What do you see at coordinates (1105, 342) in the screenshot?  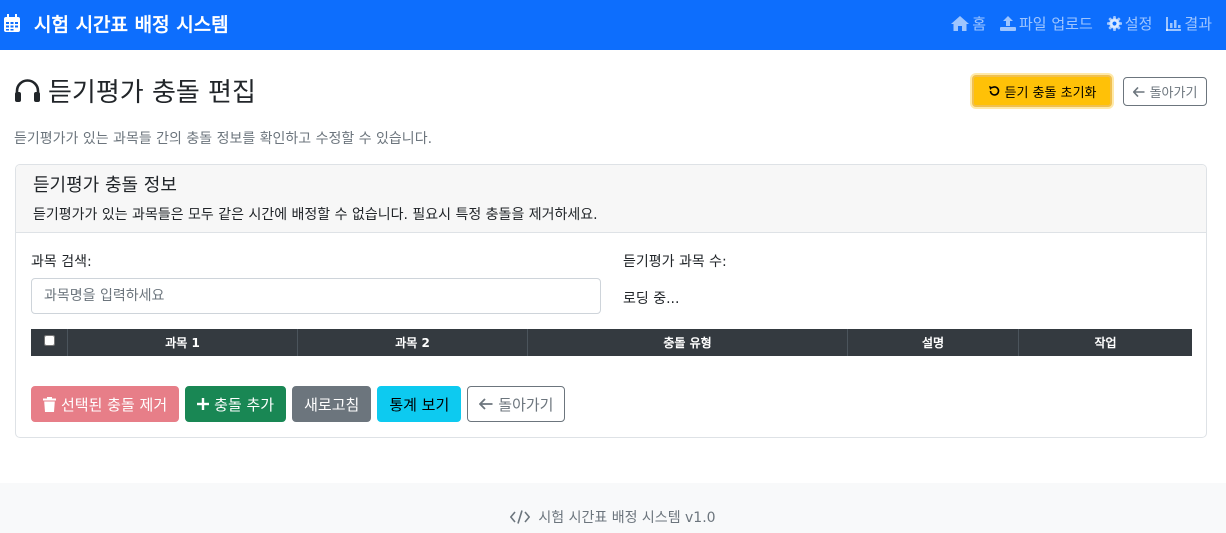 I see `column-header: 작업` at bounding box center [1105, 342].